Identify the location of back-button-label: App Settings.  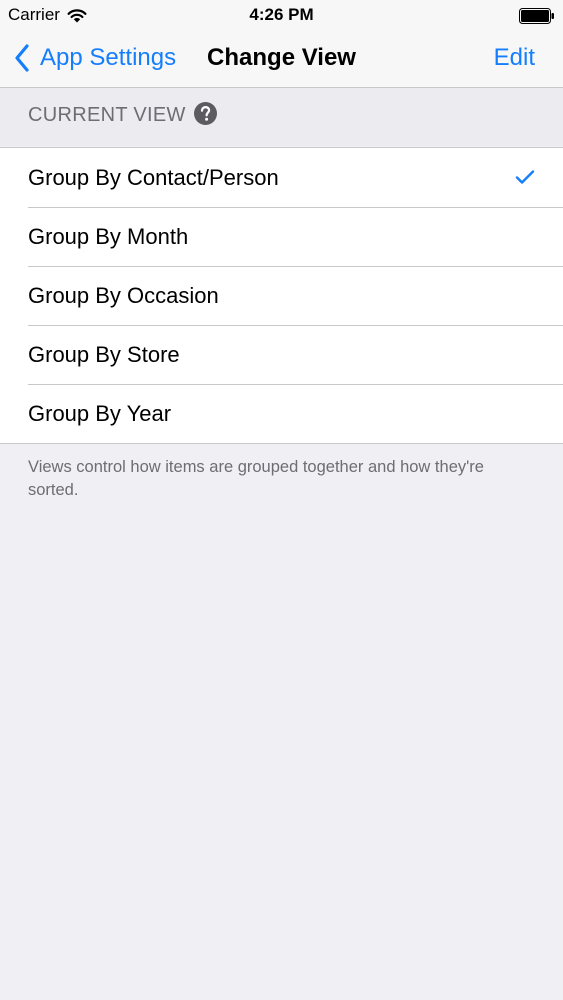
(108, 57).